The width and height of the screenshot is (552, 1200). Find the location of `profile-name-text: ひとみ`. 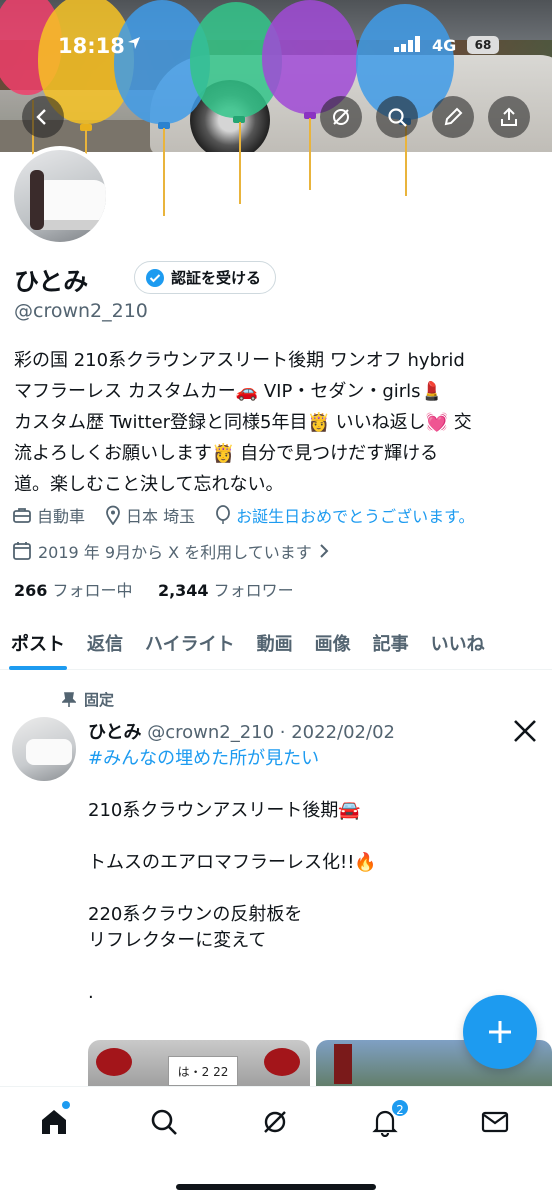

profile-name-text: ひとみ is located at coordinates (51, 281).